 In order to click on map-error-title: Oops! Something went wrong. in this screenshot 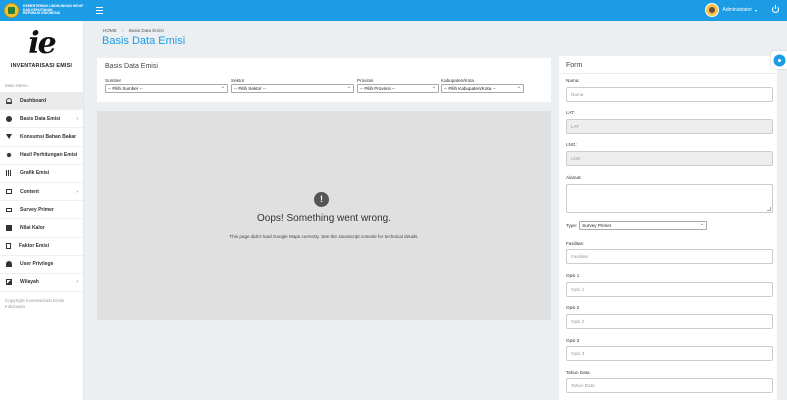, I will do `click(324, 218)`.